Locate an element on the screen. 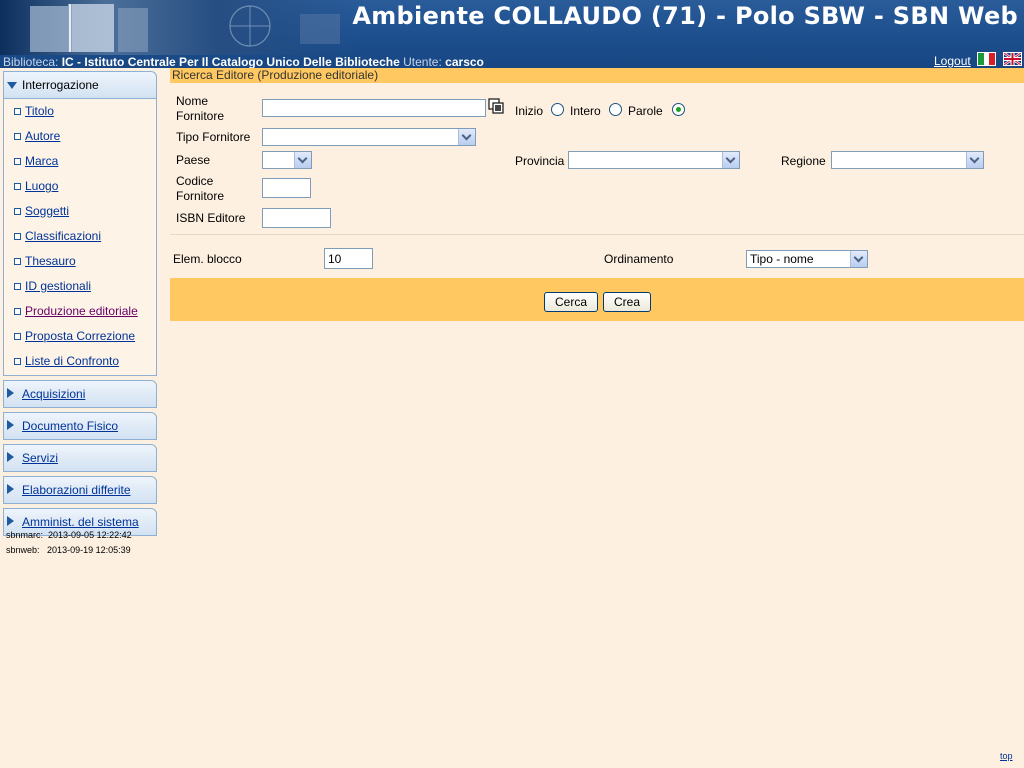 The height and width of the screenshot is (768, 1024). label-line: Codice is located at coordinates (195, 181).